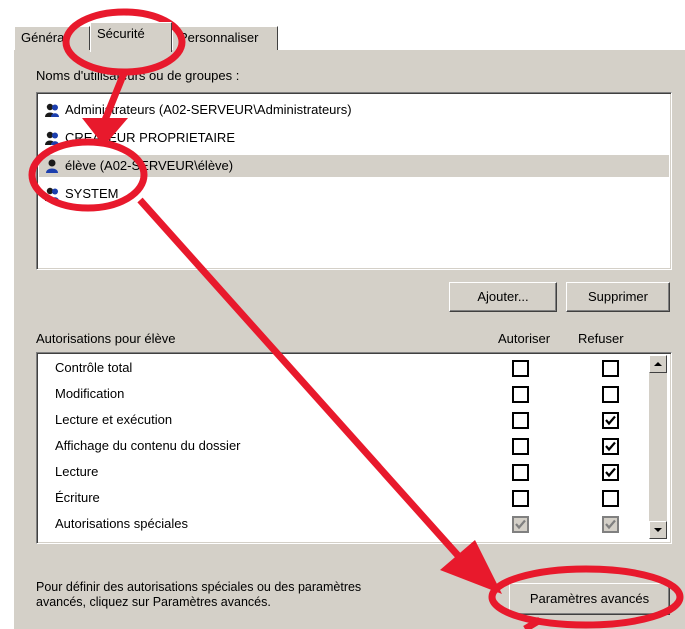 The width and height of the screenshot is (685, 629). I want to click on user-name: élève (A02-SERVEUR\élève), so click(149, 165).